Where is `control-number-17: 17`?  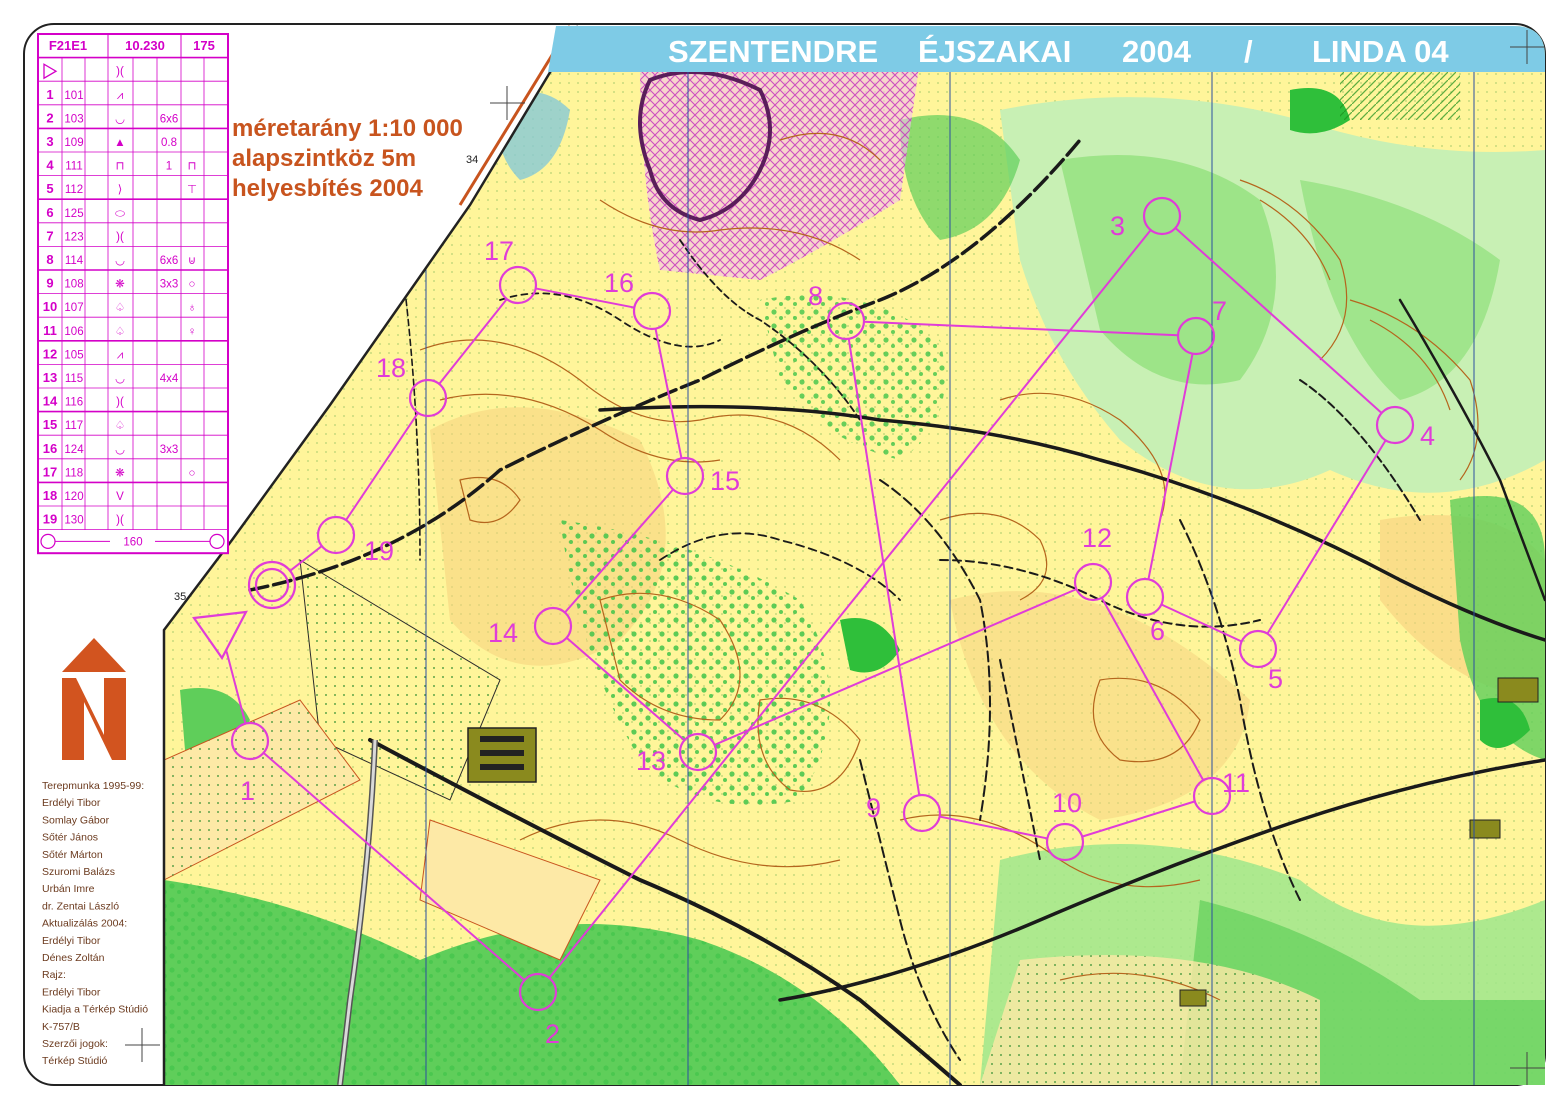
control-number-17: 17 is located at coordinates (499, 251).